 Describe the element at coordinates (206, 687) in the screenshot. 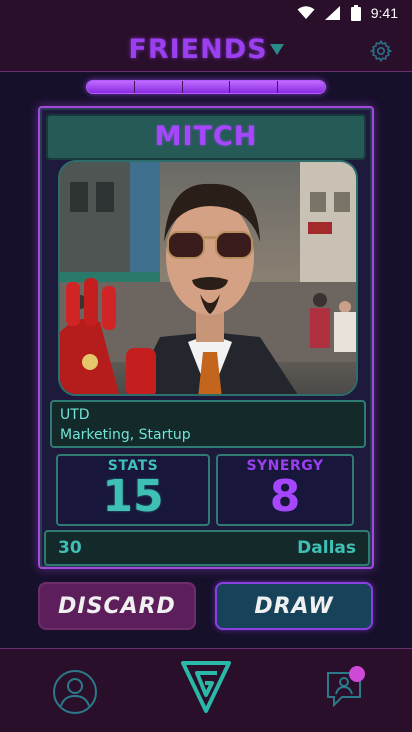

I see `logo-icon` at that location.